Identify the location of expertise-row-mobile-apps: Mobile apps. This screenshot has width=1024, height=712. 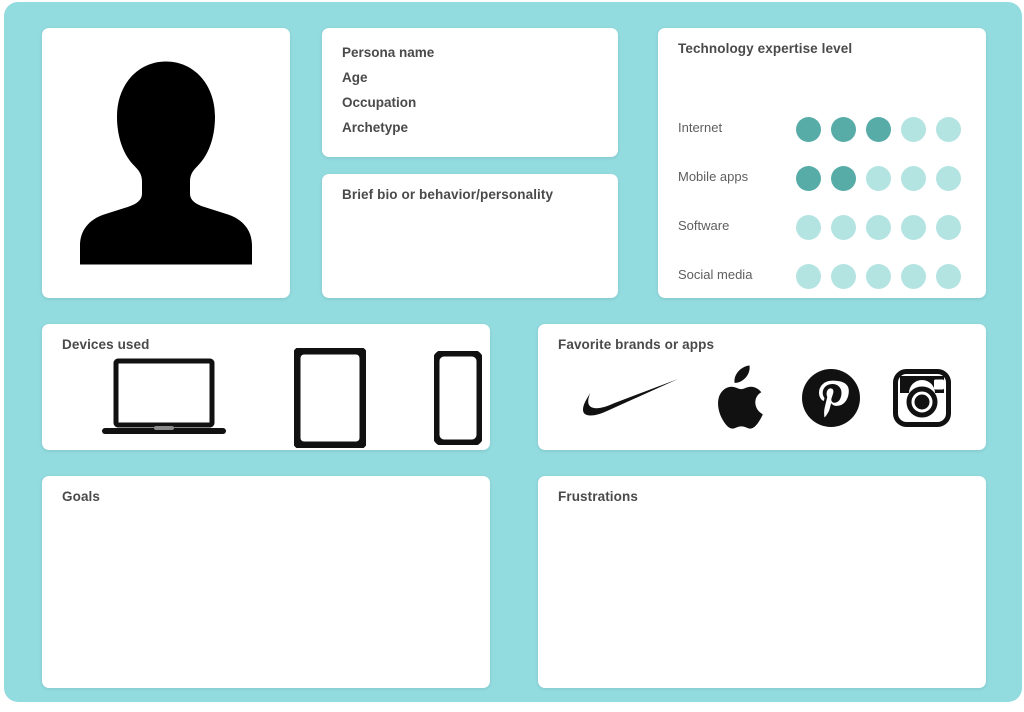
(822, 178).